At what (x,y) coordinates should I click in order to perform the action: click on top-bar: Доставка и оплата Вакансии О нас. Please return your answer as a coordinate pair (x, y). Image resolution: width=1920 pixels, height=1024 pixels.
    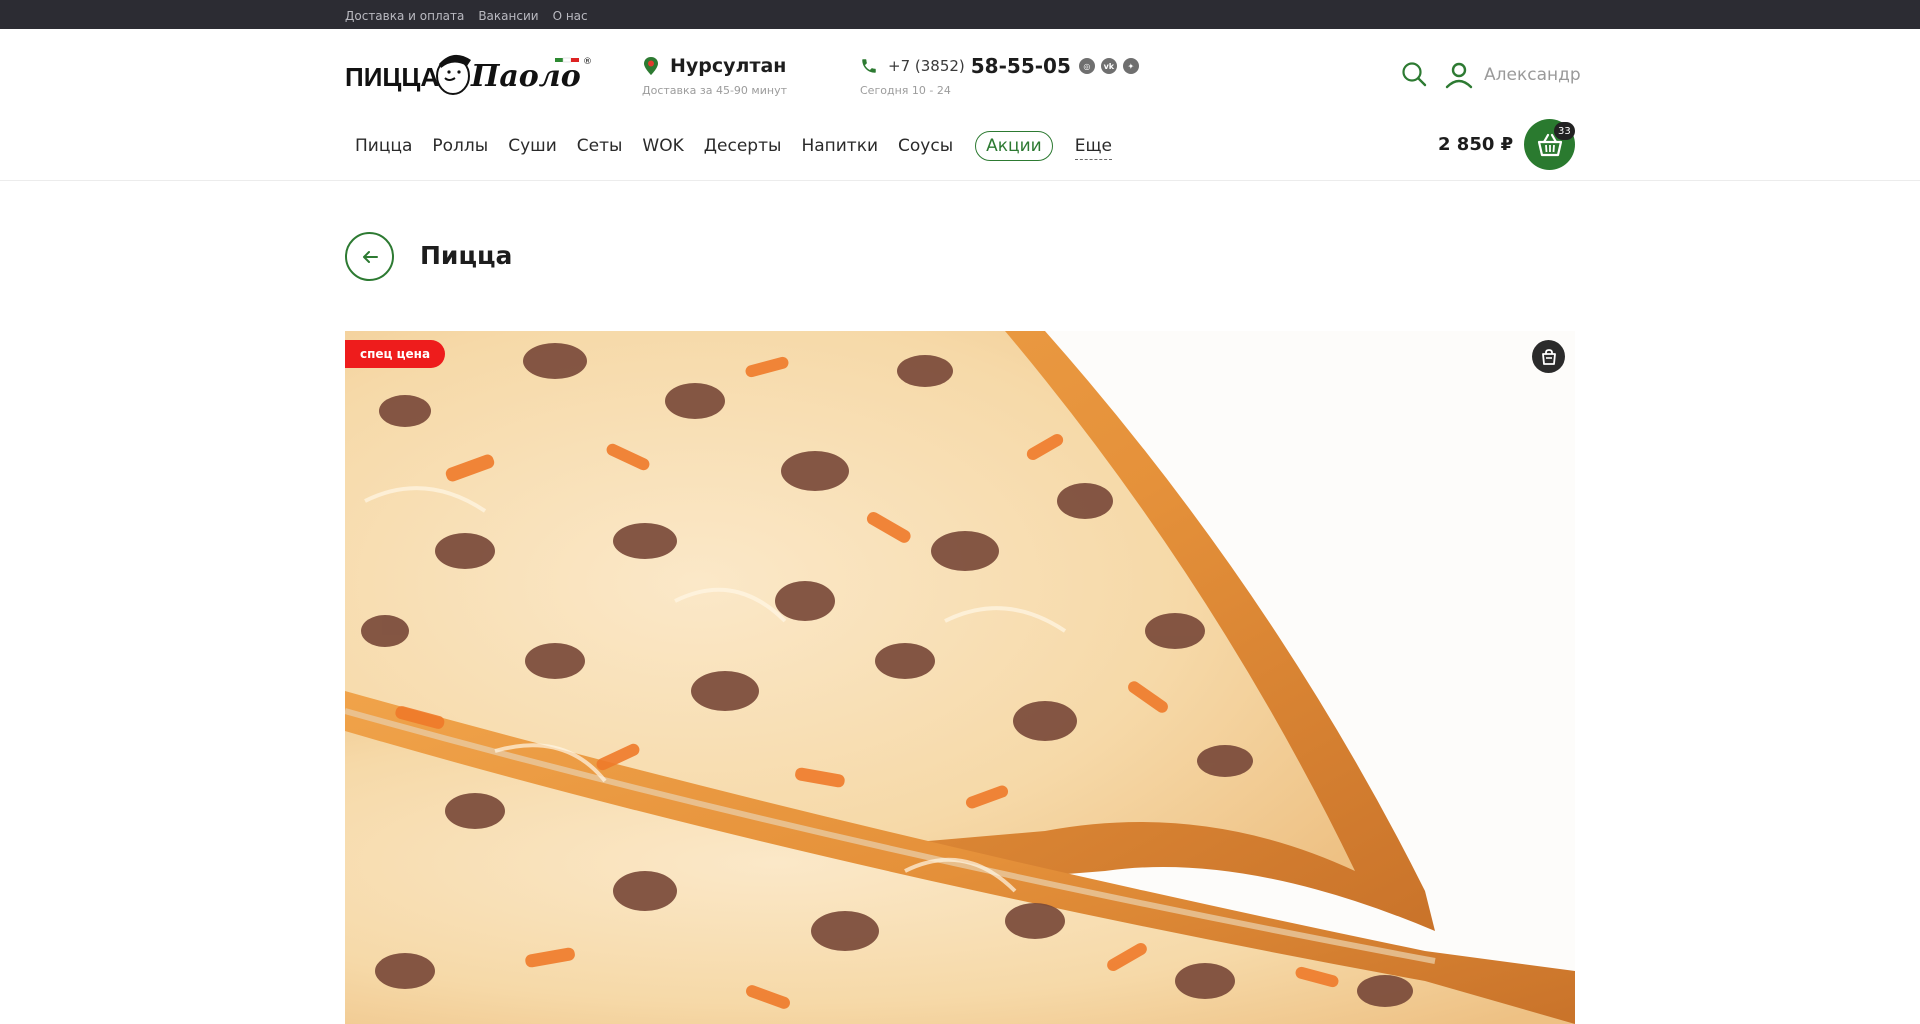
    Looking at the image, I should click on (960, 14).